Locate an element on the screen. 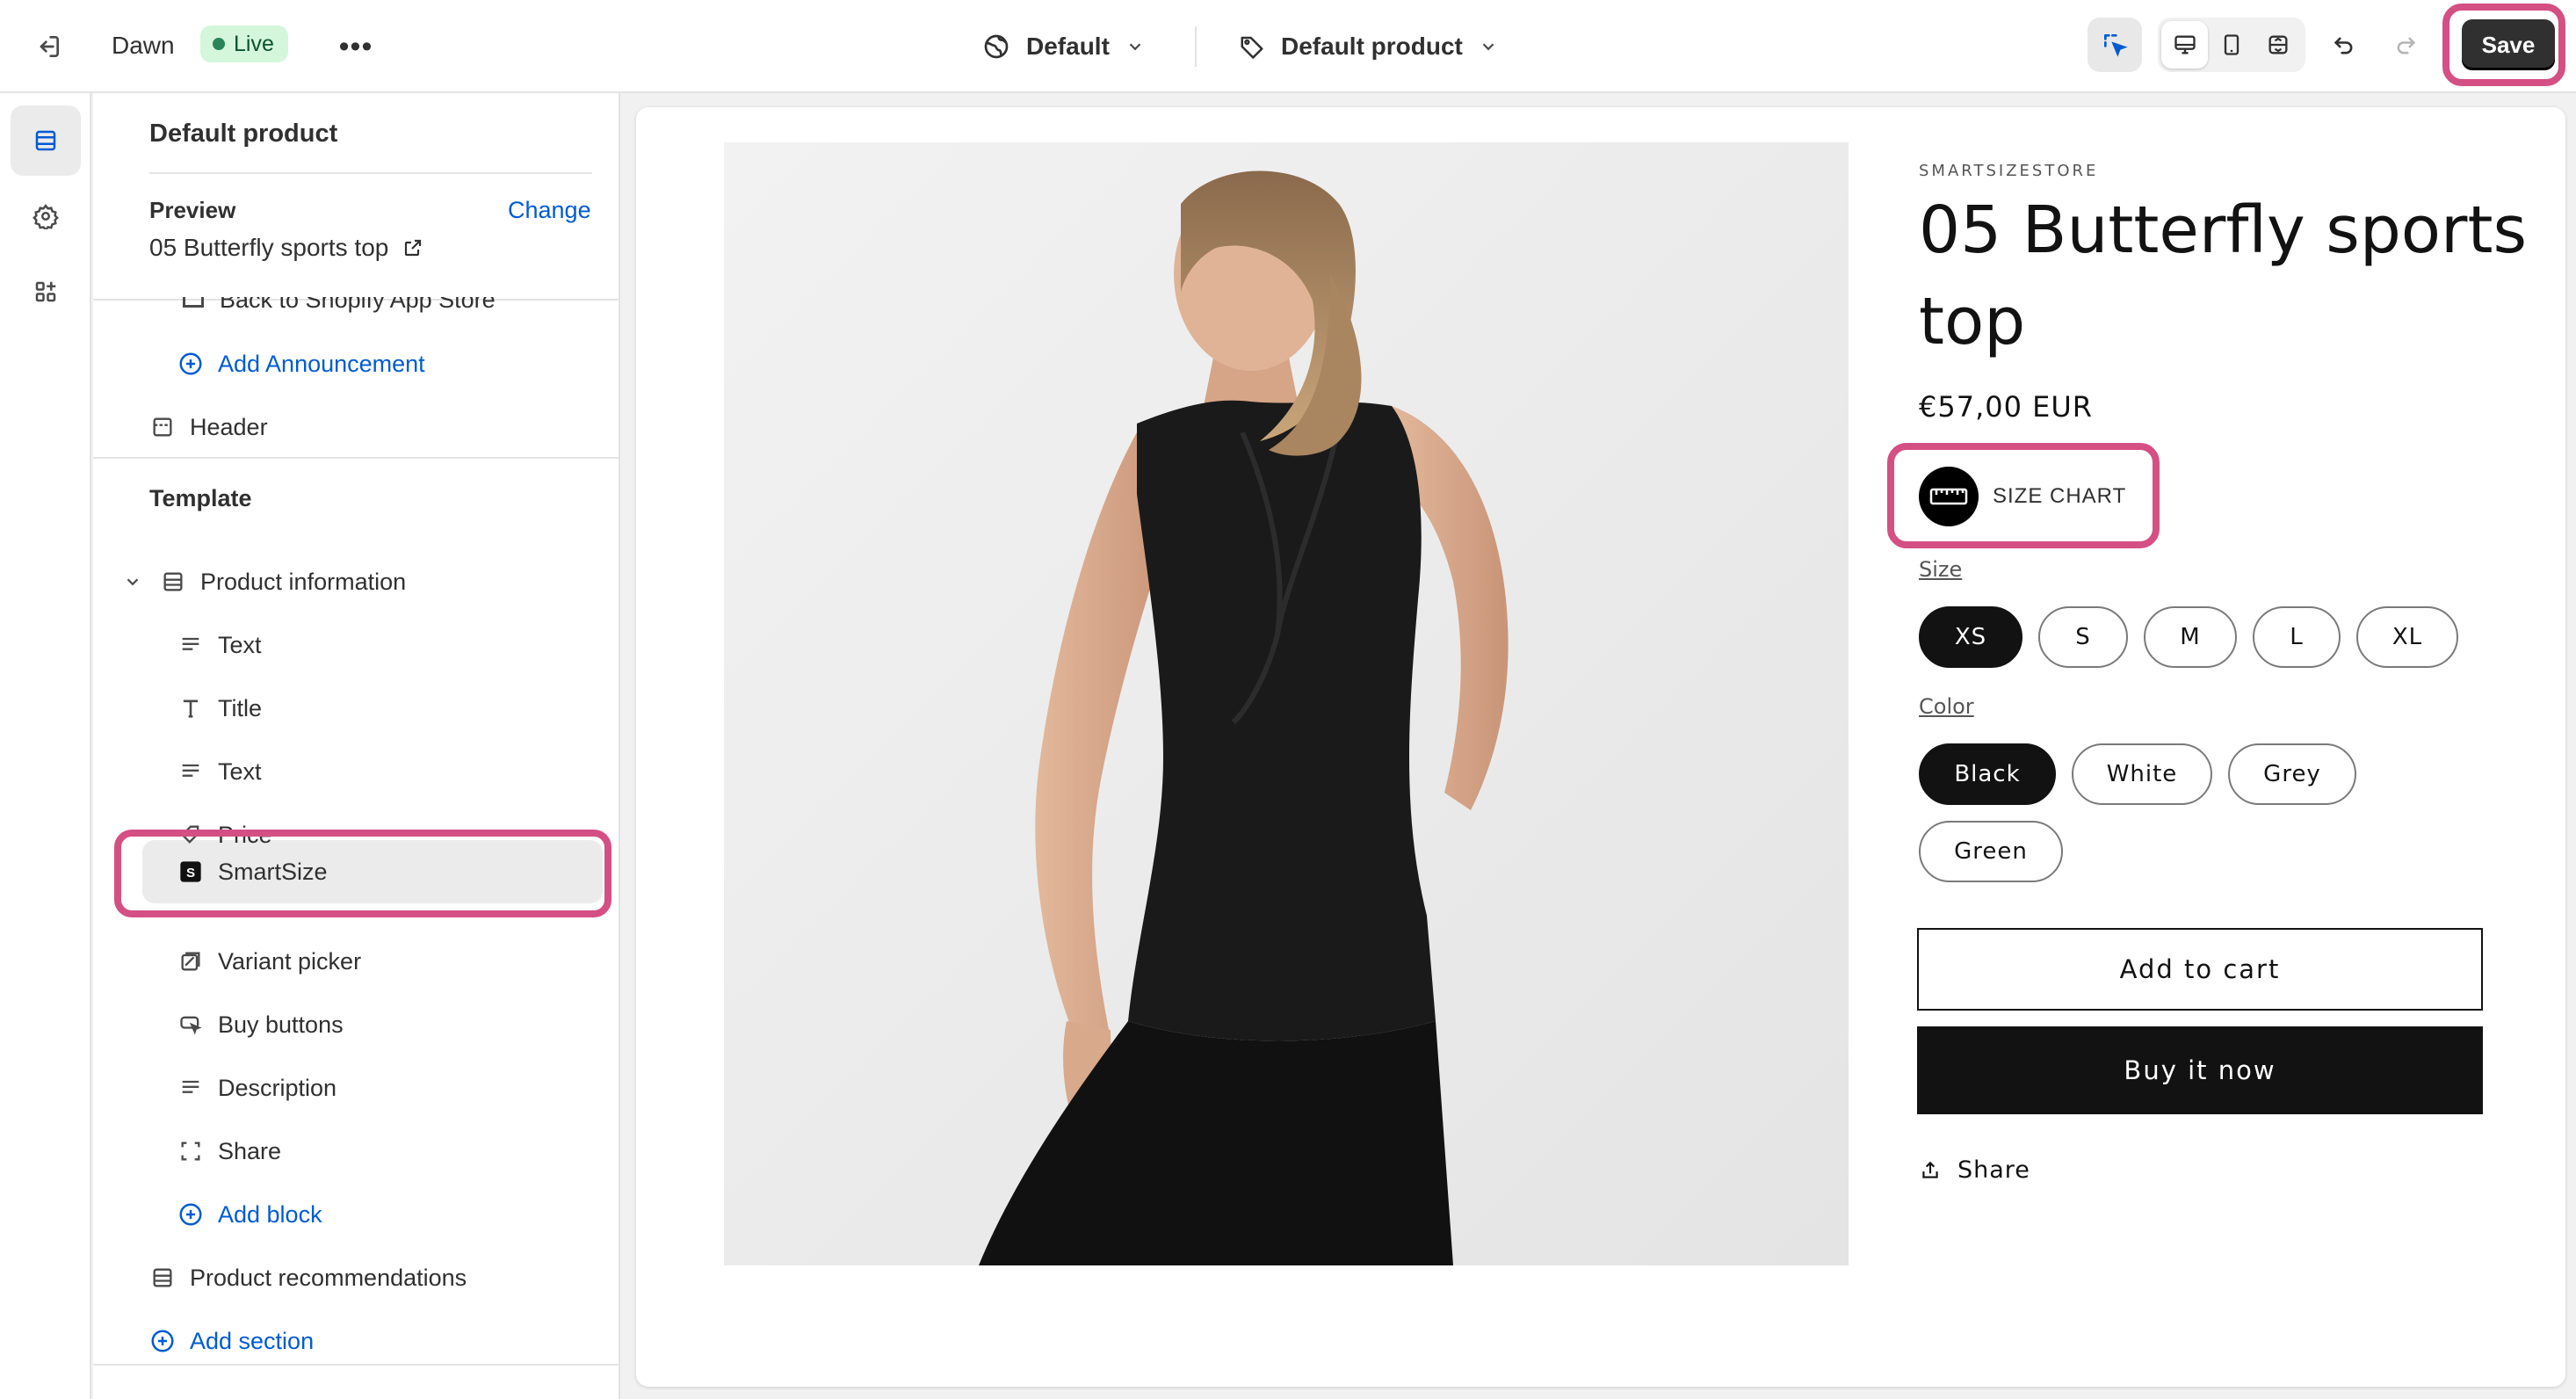 The image size is (2576, 1399). add-announcement-button: Add Announcement is located at coordinates (301, 363).